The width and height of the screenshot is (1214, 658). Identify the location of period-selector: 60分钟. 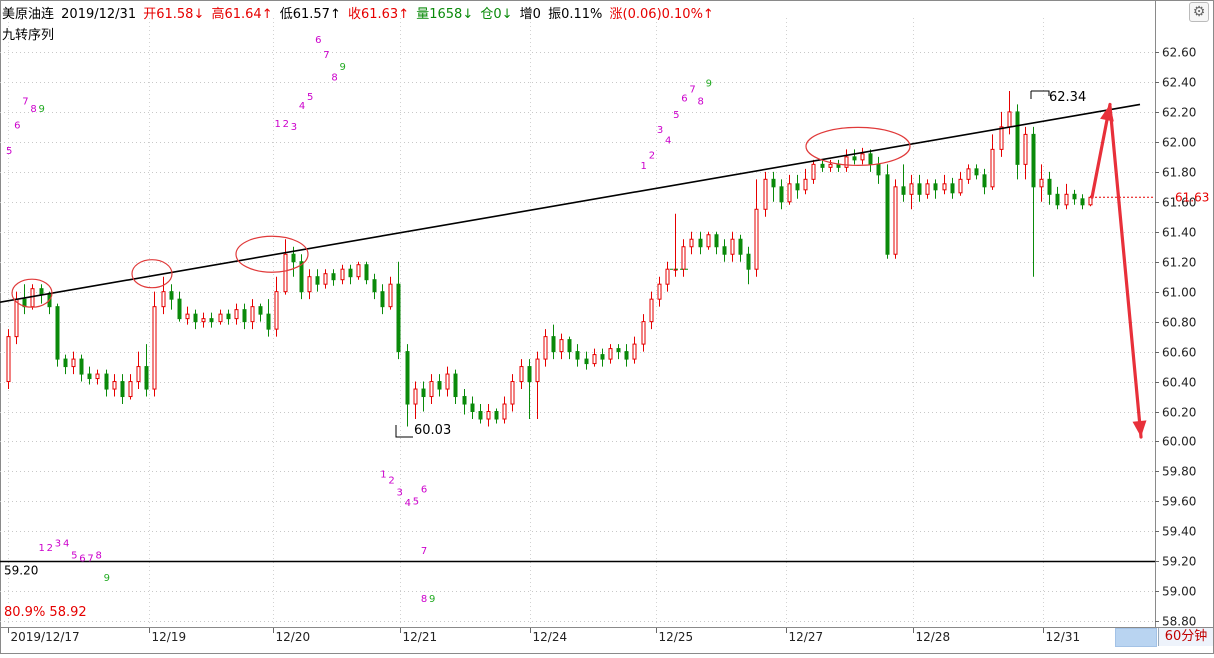
(1185, 637).